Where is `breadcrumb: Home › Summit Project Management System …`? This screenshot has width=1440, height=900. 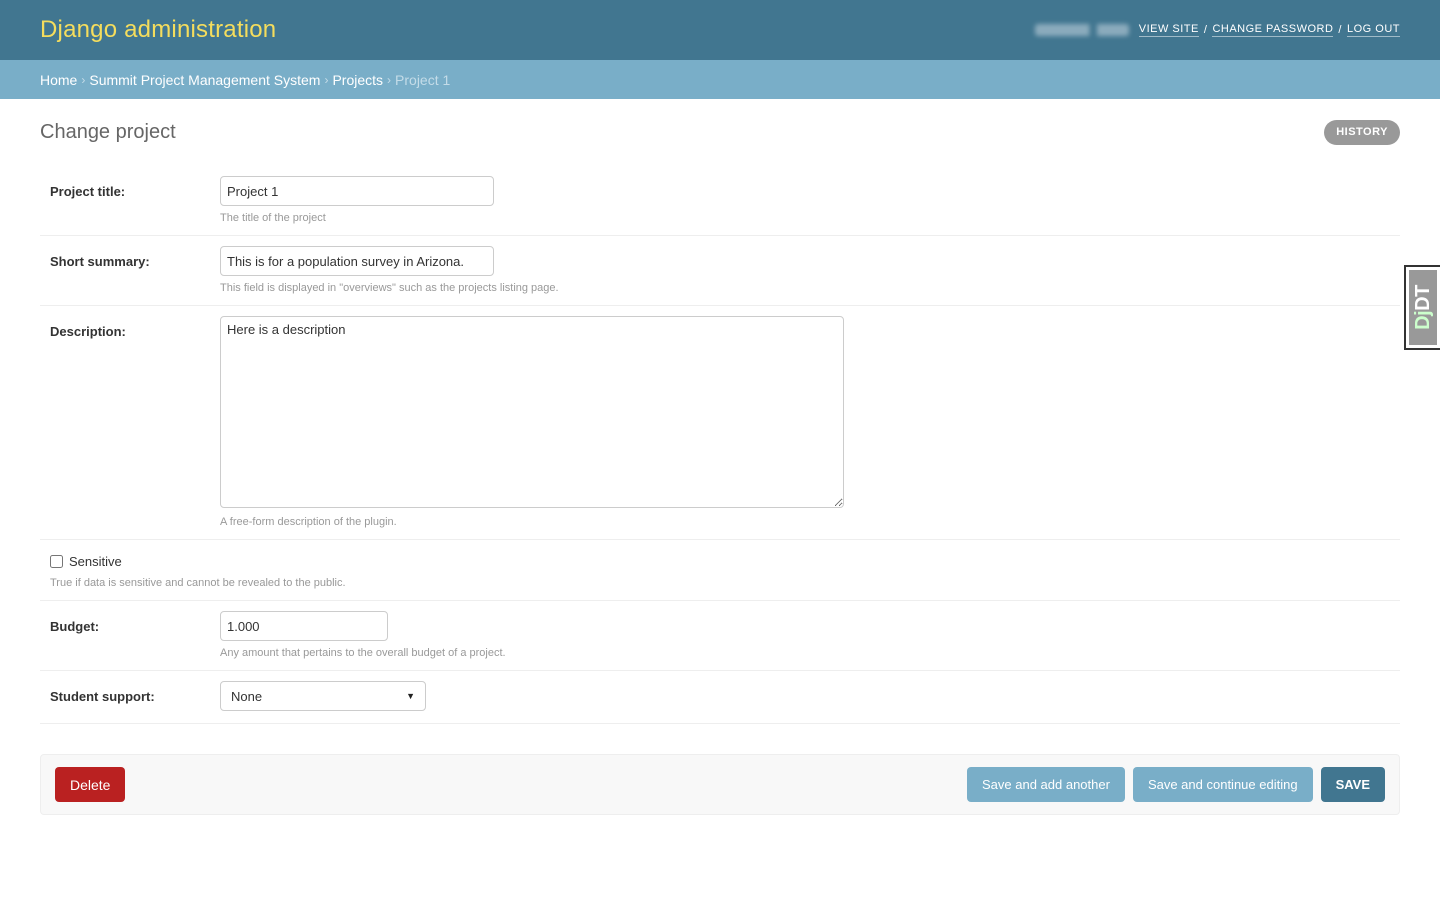 breadcrumb: Home › Summit Project Management System … is located at coordinates (720, 79).